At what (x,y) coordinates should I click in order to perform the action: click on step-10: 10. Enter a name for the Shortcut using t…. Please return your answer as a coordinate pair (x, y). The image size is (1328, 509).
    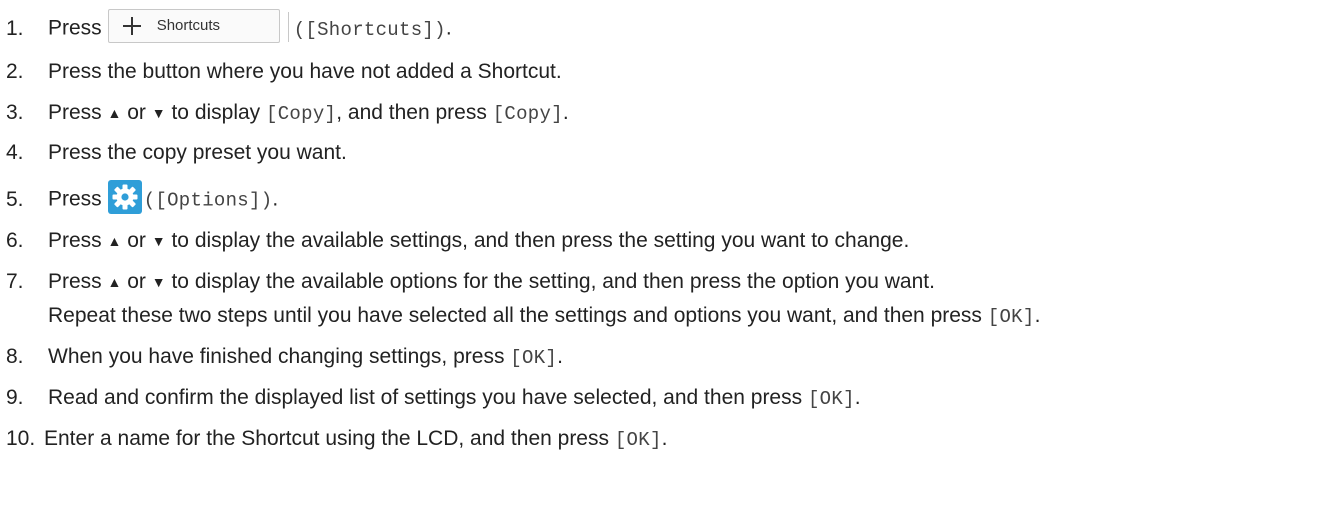
    Looking at the image, I should click on (337, 439).